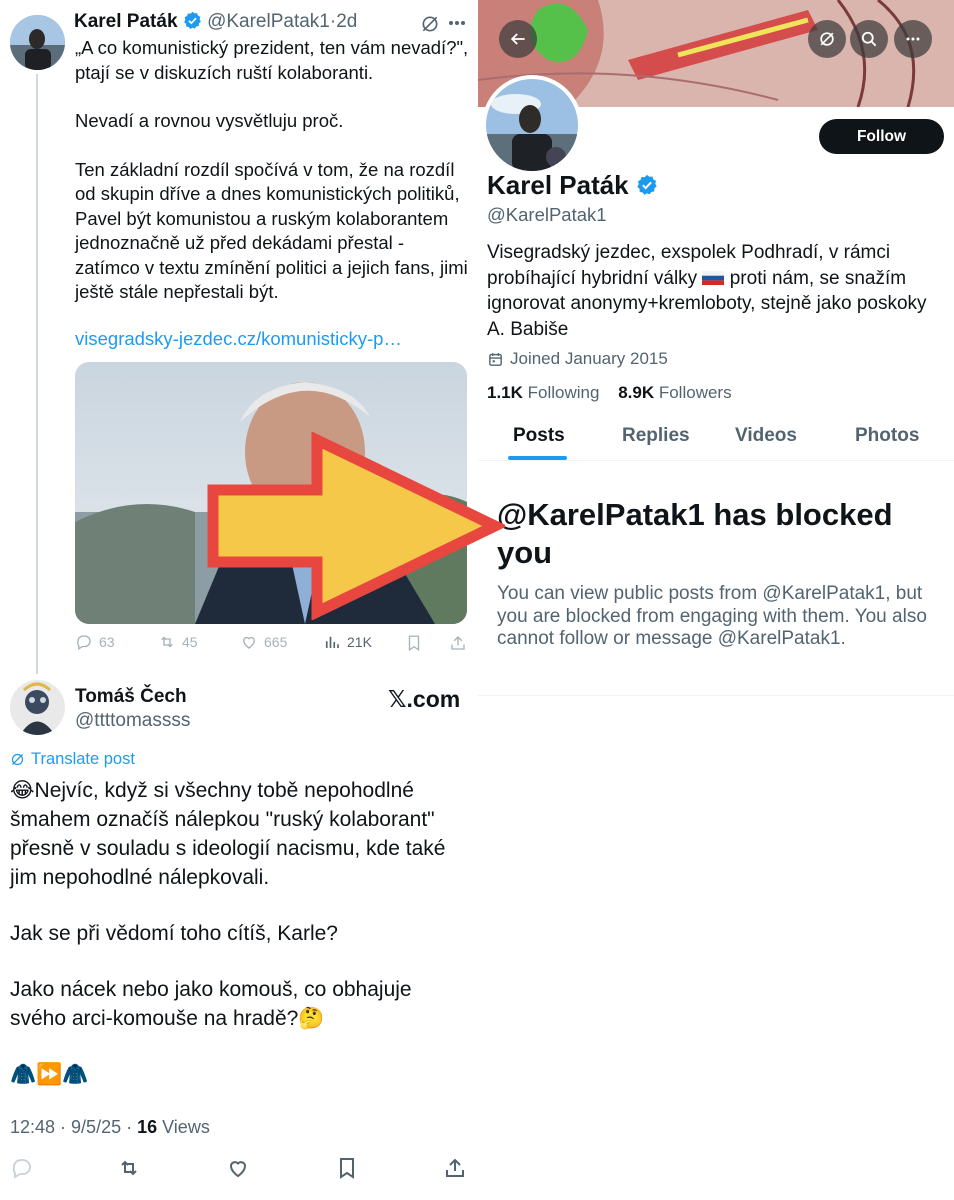 The height and width of the screenshot is (1200, 954). I want to click on joined-date: Joined January 2015, so click(577, 359).